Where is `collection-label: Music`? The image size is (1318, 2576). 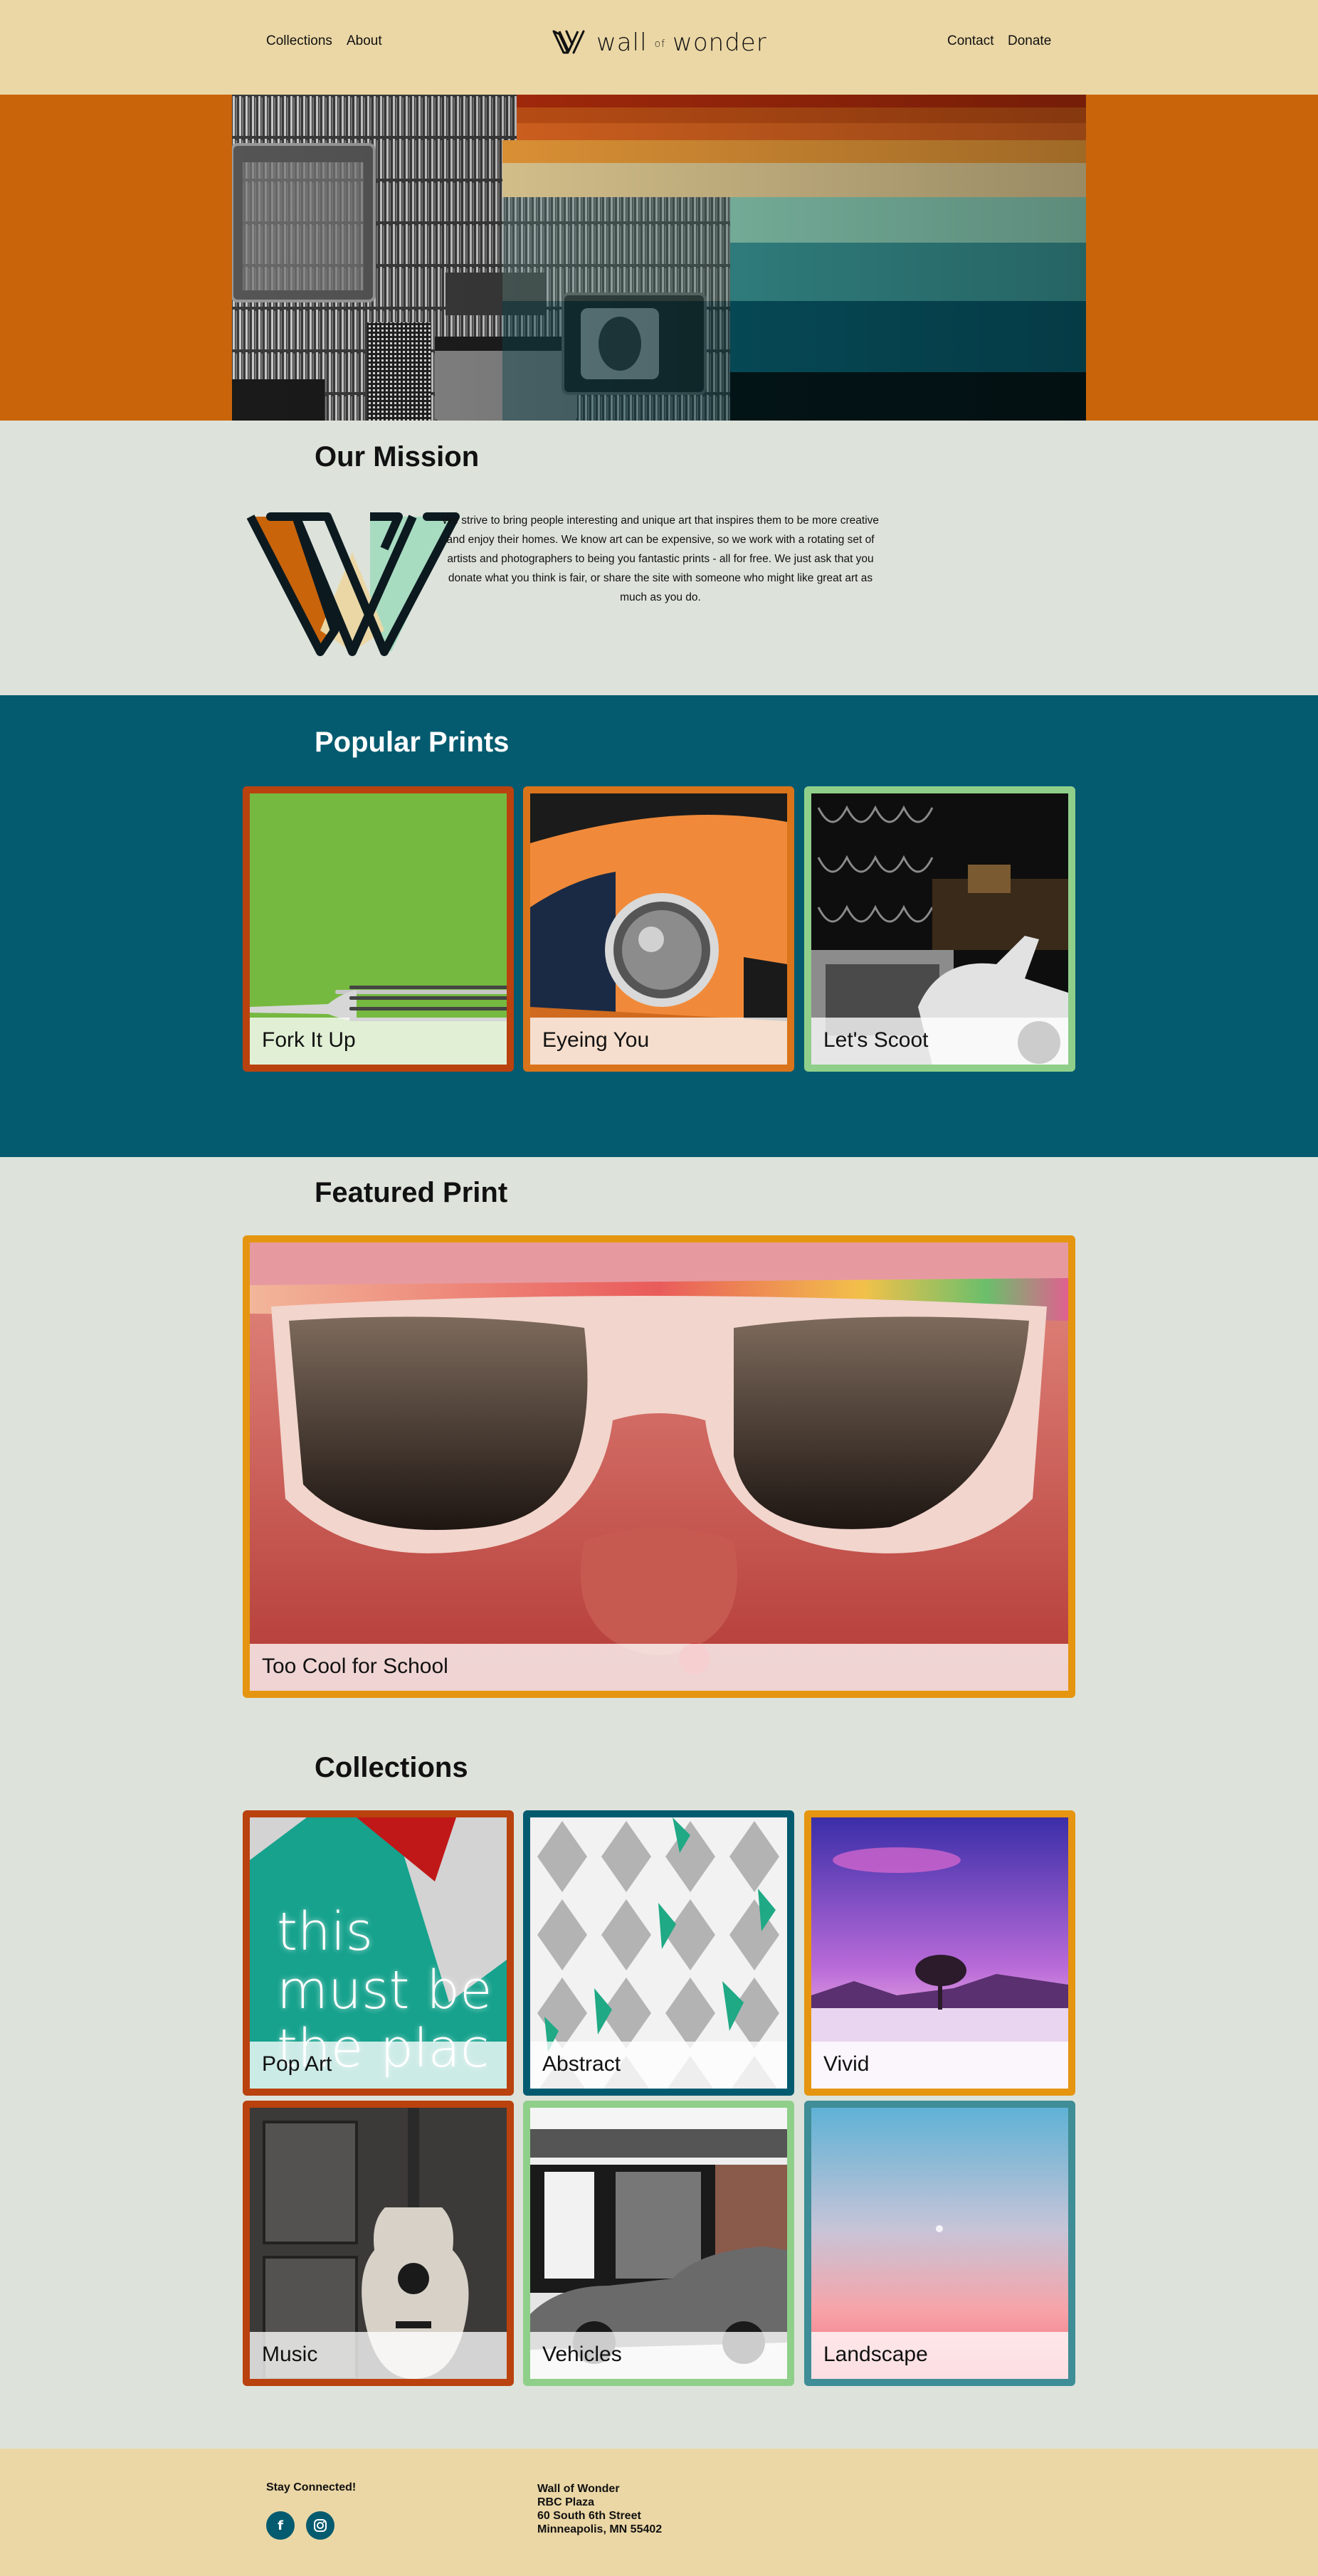 collection-label: Music is located at coordinates (290, 2354).